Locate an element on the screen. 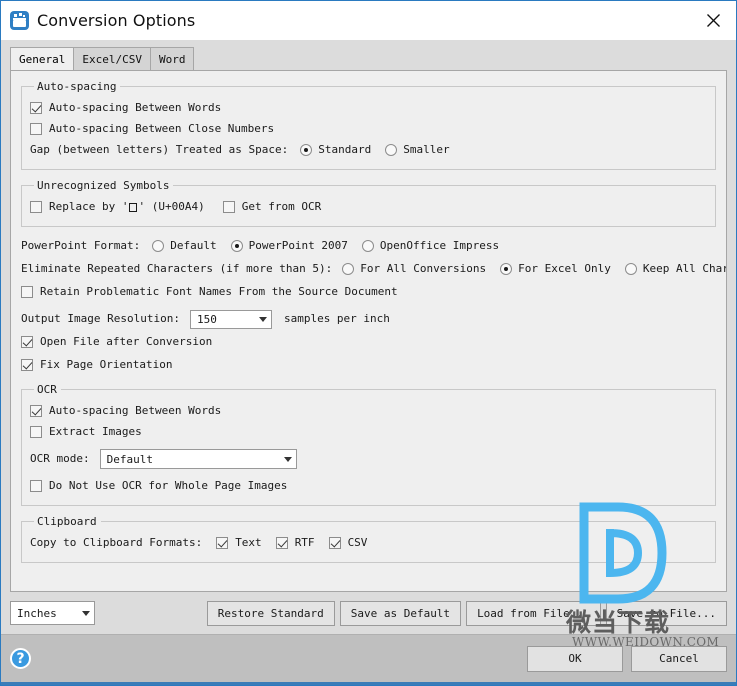  group-ocr-legend: OCR is located at coordinates (47, 389).